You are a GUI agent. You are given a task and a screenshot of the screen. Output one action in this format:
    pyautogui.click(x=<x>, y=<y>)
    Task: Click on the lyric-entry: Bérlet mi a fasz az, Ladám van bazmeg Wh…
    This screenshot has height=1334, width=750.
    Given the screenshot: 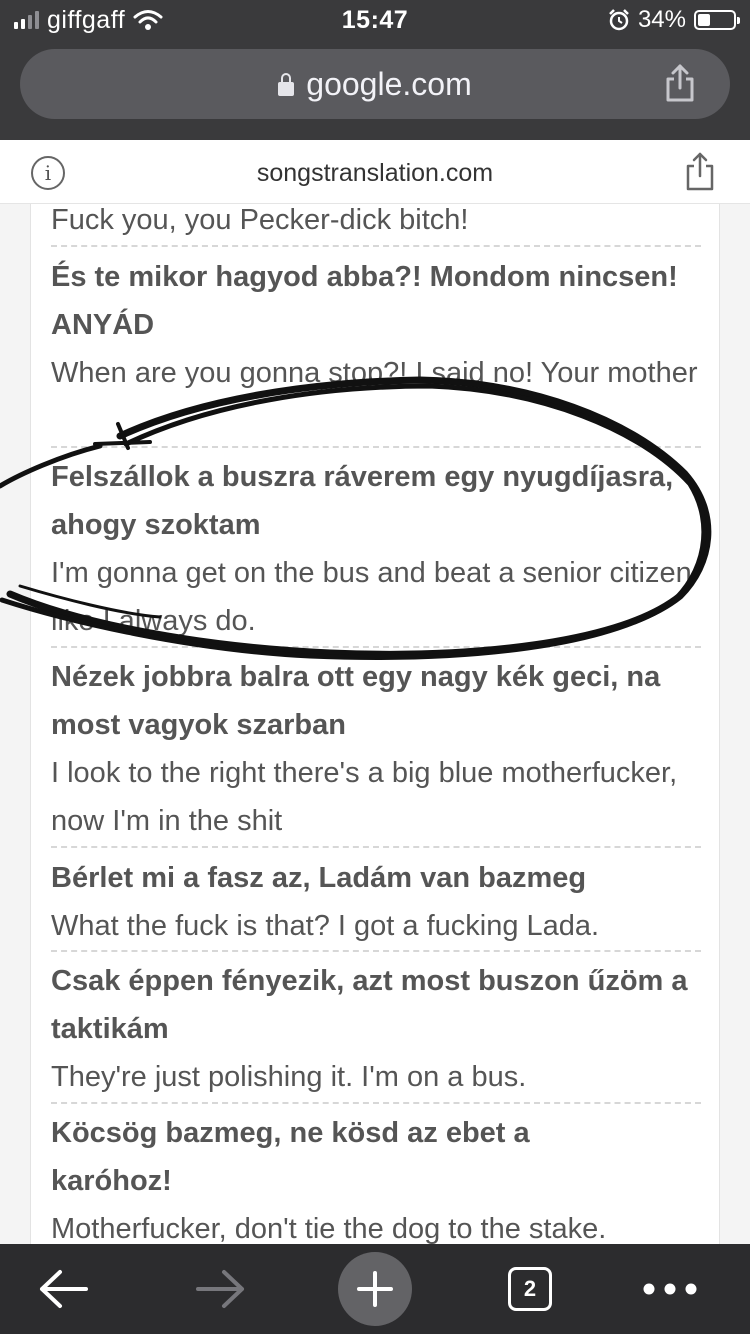 What is the action you would take?
    pyautogui.click(x=376, y=902)
    